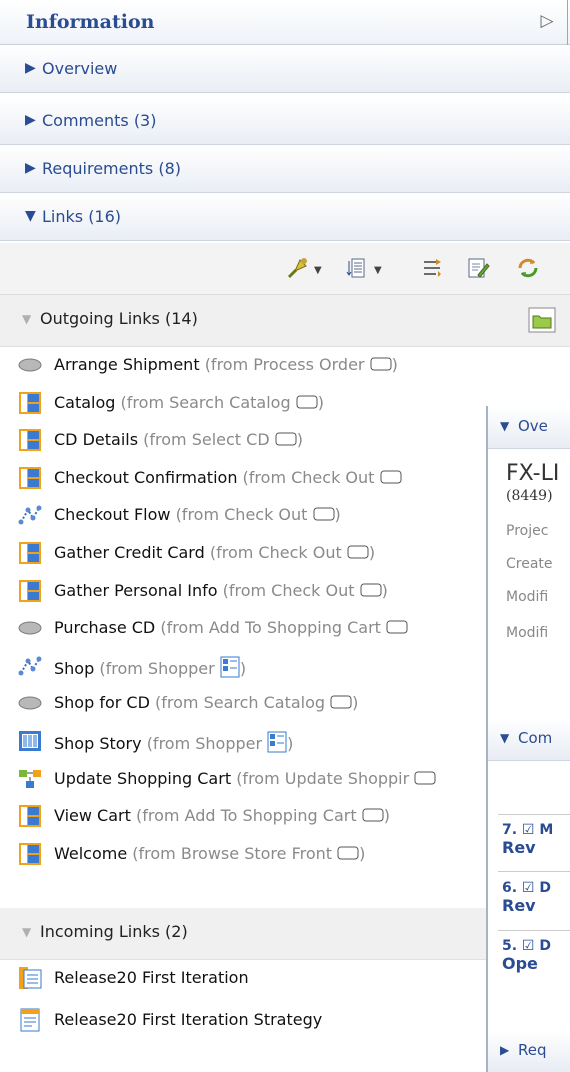 This screenshot has height=1072, width=570. What do you see at coordinates (250, 628) in the screenshot?
I see `link-row: Purchase CD (from Add To Shopping Cart` at bounding box center [250, 628].